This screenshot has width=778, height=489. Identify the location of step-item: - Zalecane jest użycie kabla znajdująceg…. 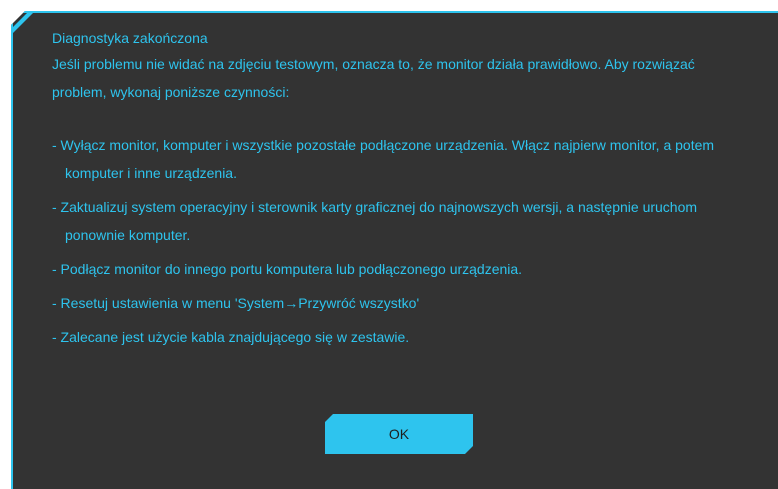
(231, 337).